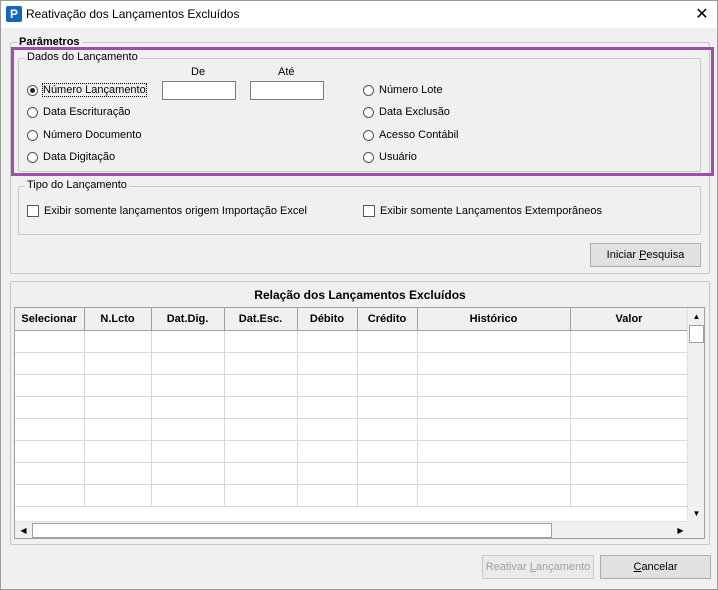  I want to click on scroll-down-arrow-icon: ▼, so click(696, 513).